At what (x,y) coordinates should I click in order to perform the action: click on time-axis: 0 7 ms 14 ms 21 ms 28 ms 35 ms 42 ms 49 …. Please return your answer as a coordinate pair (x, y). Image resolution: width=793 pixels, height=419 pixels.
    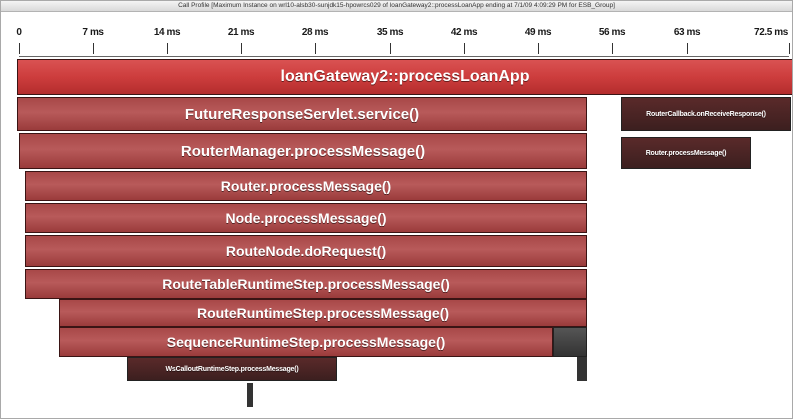
    Looking at the image, I should click on (396, 38).